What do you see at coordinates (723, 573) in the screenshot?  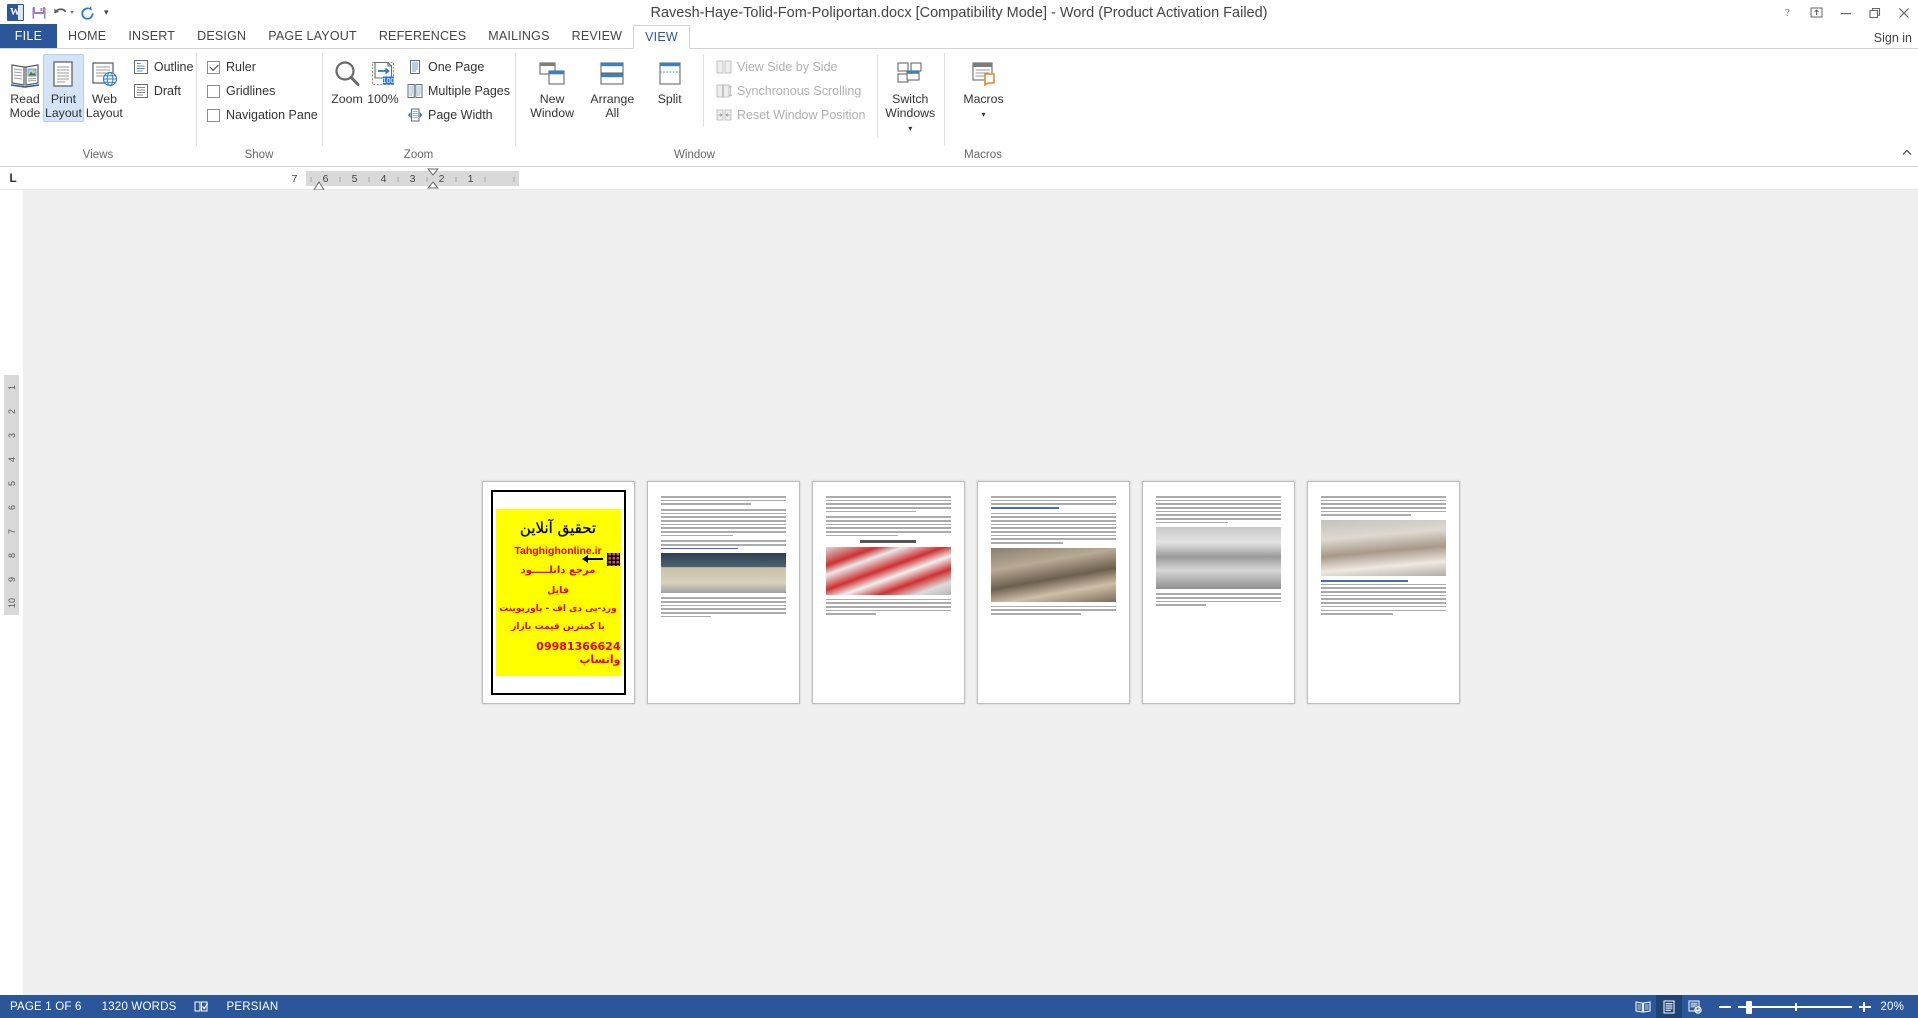 I see `page-2-image` at bounding box center [723, 573].